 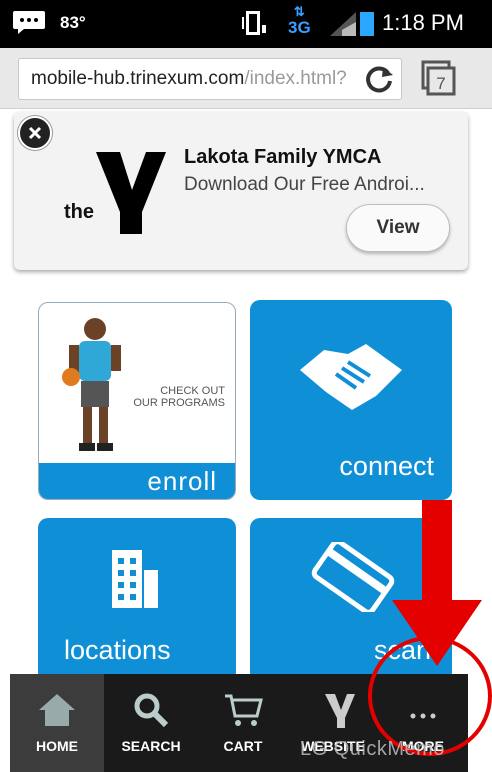 What do you see at coordinates (423, 22) in the screenshot?
I see `clock-text: 1:18 PM` at bounding box center [423, 22].